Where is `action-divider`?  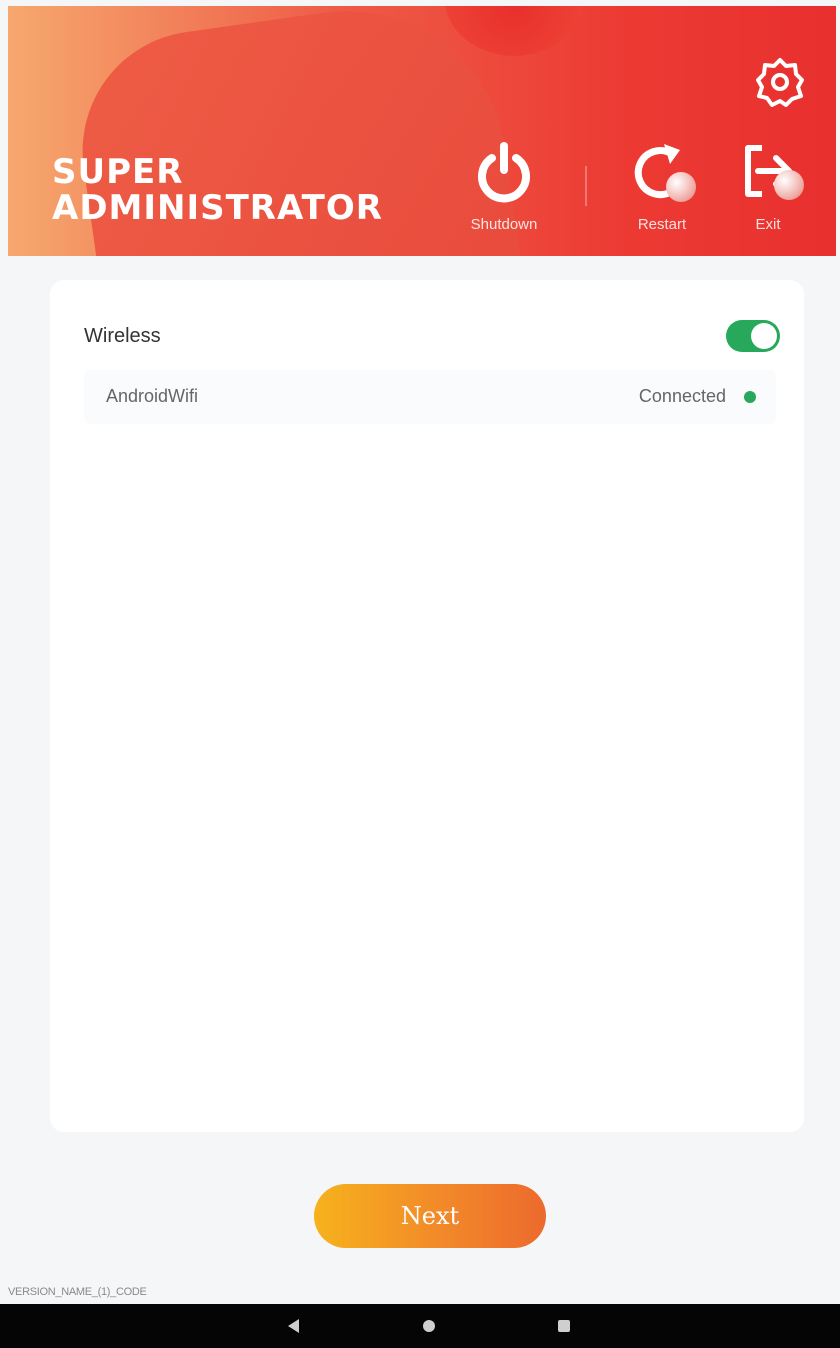
action-divider is located at coordinates (586, 186).